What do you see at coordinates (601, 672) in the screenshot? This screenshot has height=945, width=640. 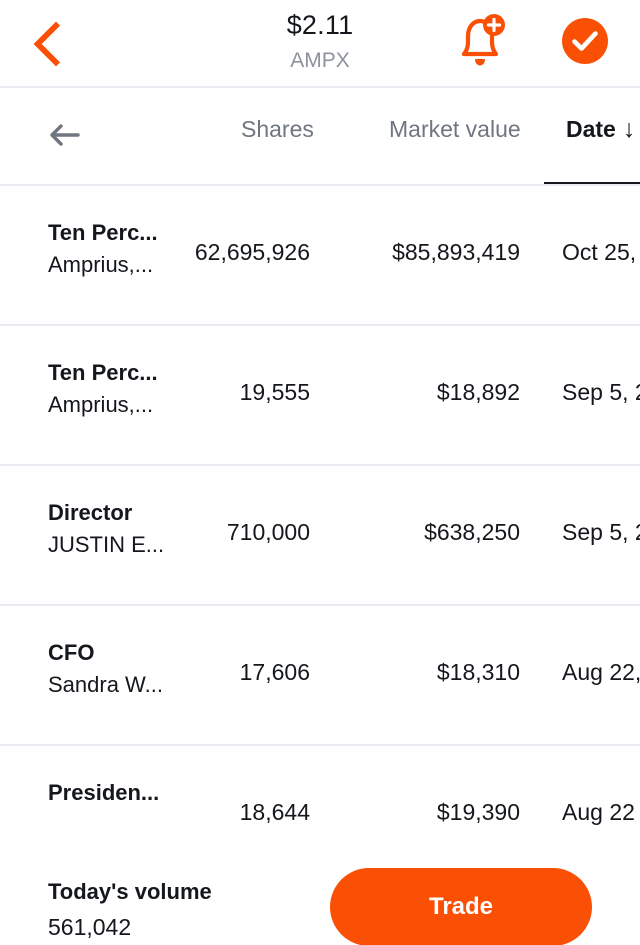 I see `row-date: Aug 22,` at bounding box center [601, 672].